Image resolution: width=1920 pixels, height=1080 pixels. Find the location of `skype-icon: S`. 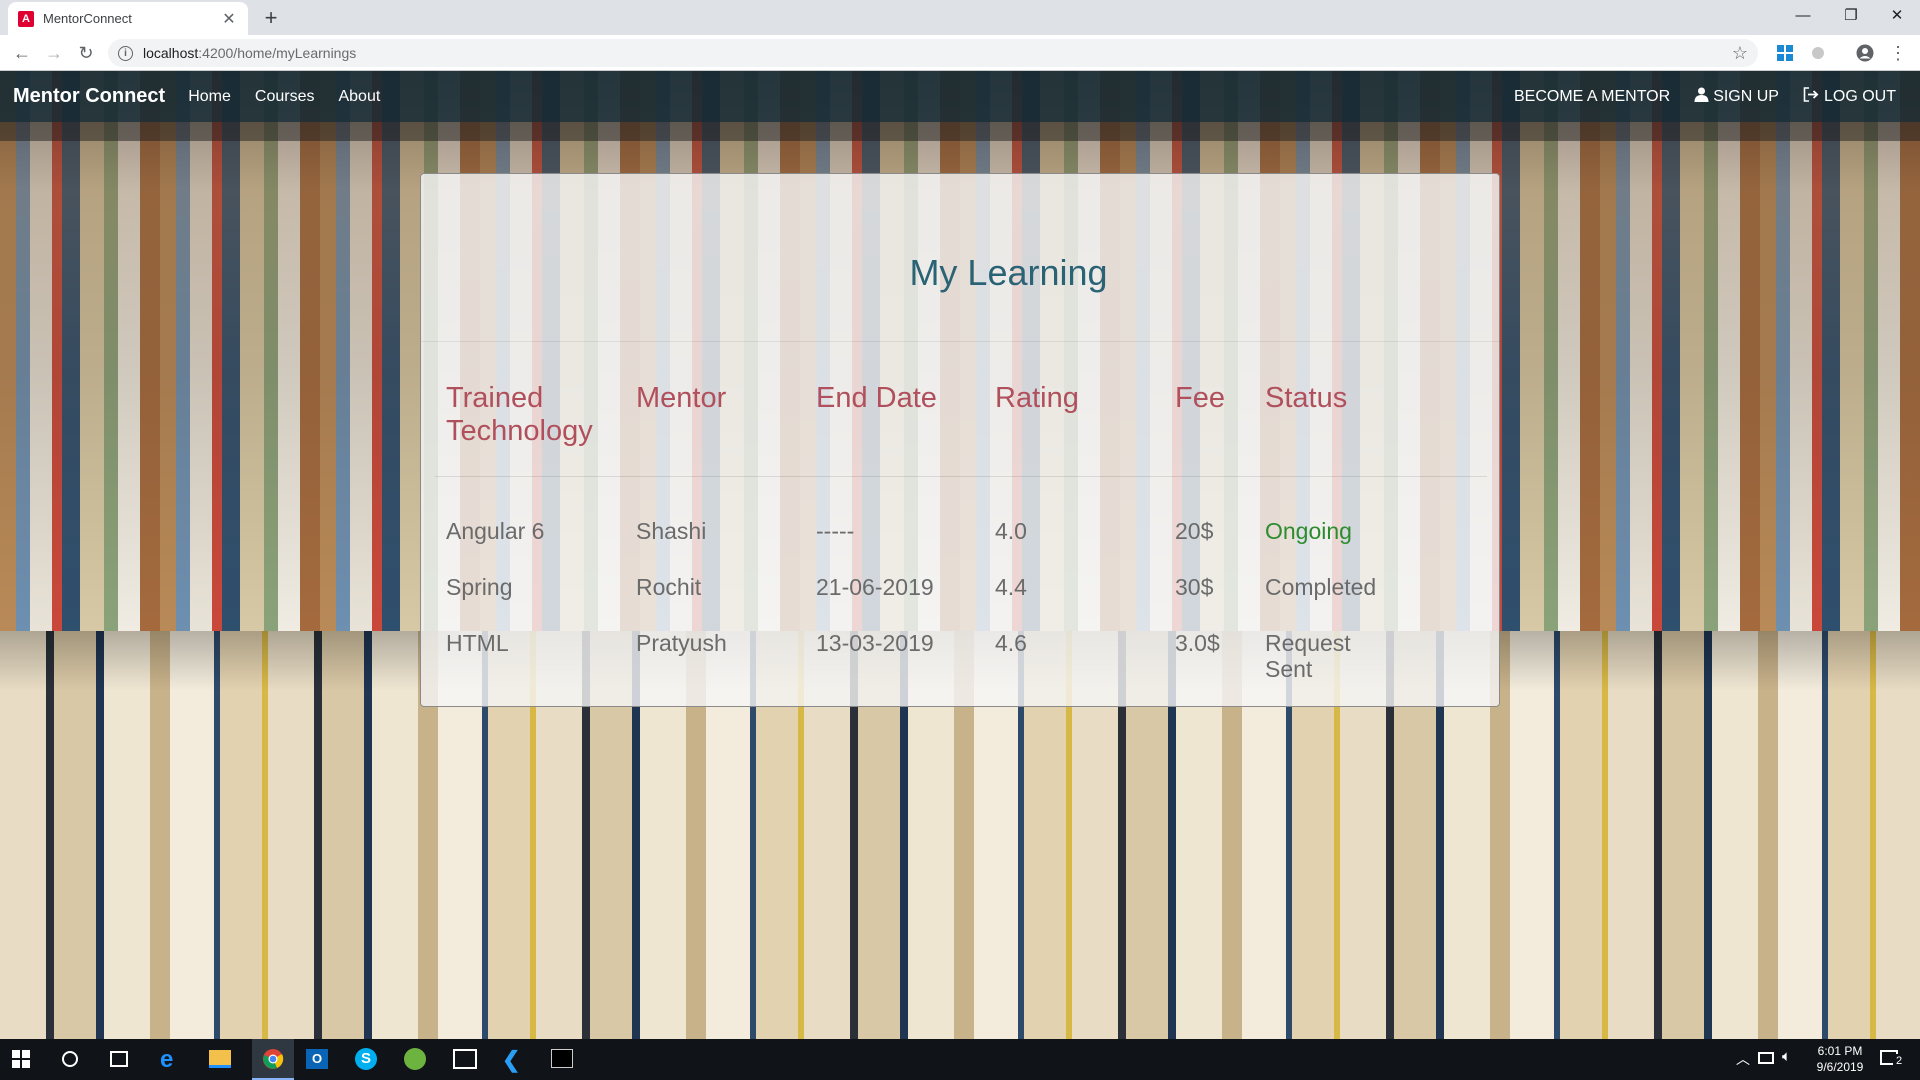

skype-icon: S is located at coordinates (366, 1059).